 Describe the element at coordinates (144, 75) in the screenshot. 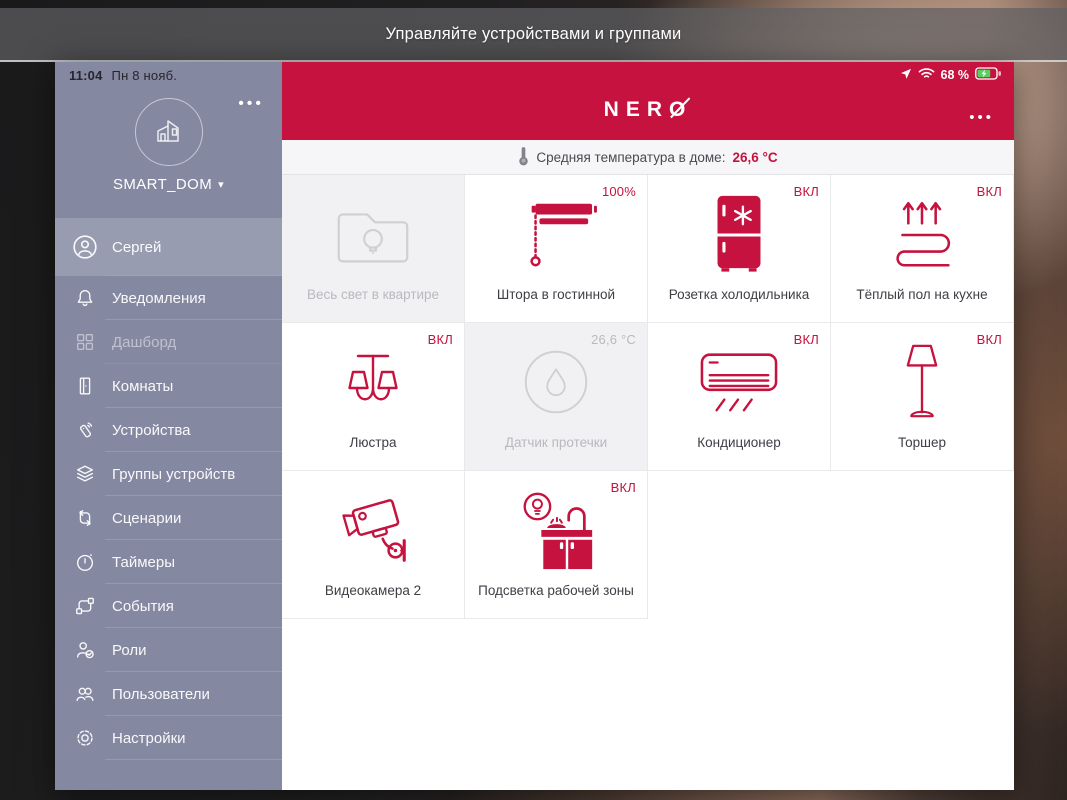

I see `status-date: Пн 8 нояб.` at that location.